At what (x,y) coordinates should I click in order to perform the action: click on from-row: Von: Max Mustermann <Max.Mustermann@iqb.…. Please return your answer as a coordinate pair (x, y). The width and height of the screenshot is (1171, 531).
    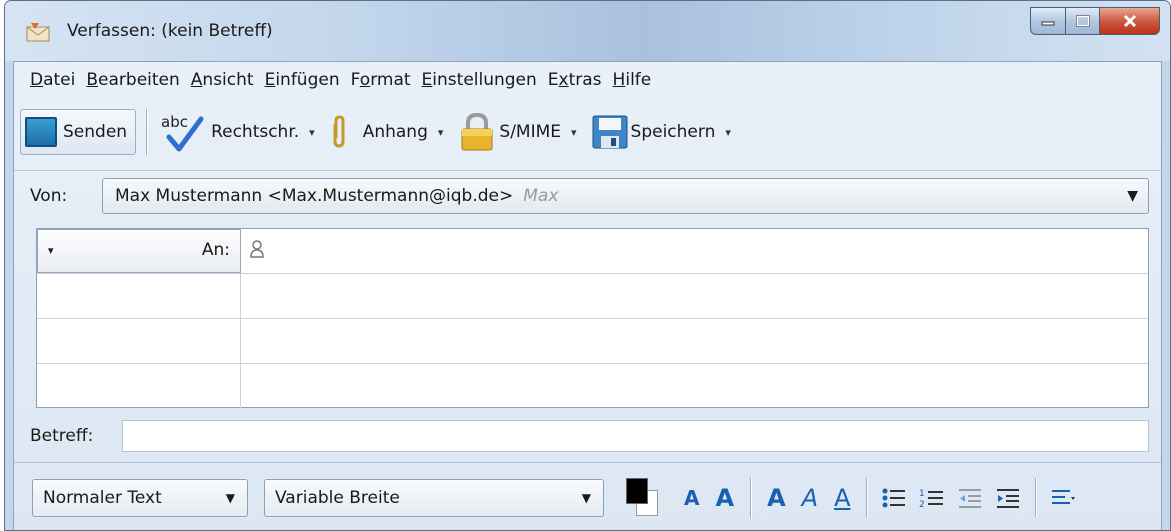
    Looking at the image, I should click on (587, 195).